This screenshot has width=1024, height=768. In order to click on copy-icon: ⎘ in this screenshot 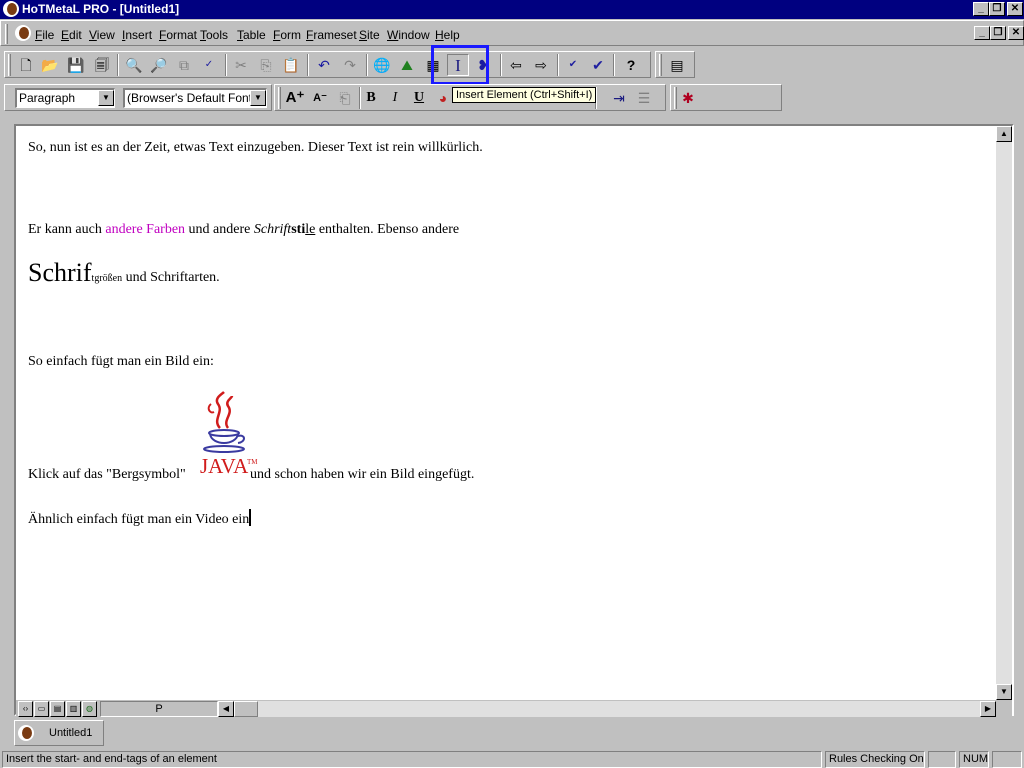, I will do `click(266, 65)`.